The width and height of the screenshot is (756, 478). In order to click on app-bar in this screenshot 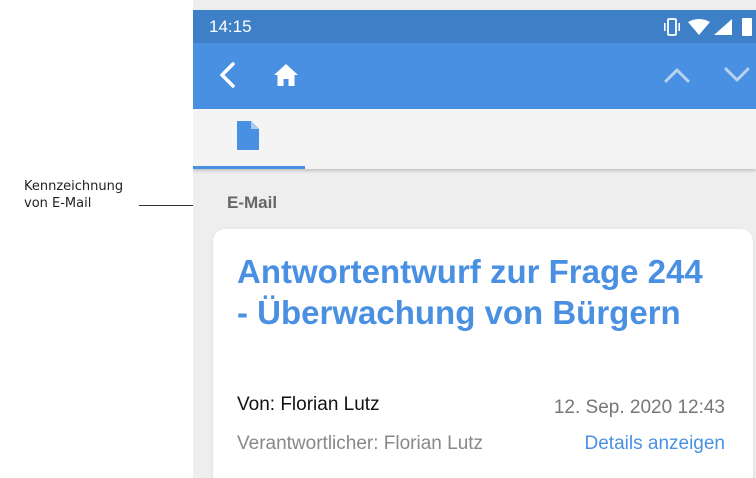, I will do `click(474, 76)`.